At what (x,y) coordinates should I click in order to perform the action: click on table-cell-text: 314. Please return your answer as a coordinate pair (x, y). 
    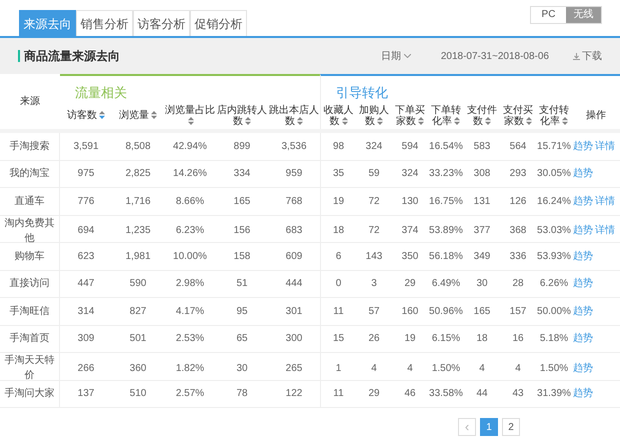
    Looking at the image, I should click on (86, 311).